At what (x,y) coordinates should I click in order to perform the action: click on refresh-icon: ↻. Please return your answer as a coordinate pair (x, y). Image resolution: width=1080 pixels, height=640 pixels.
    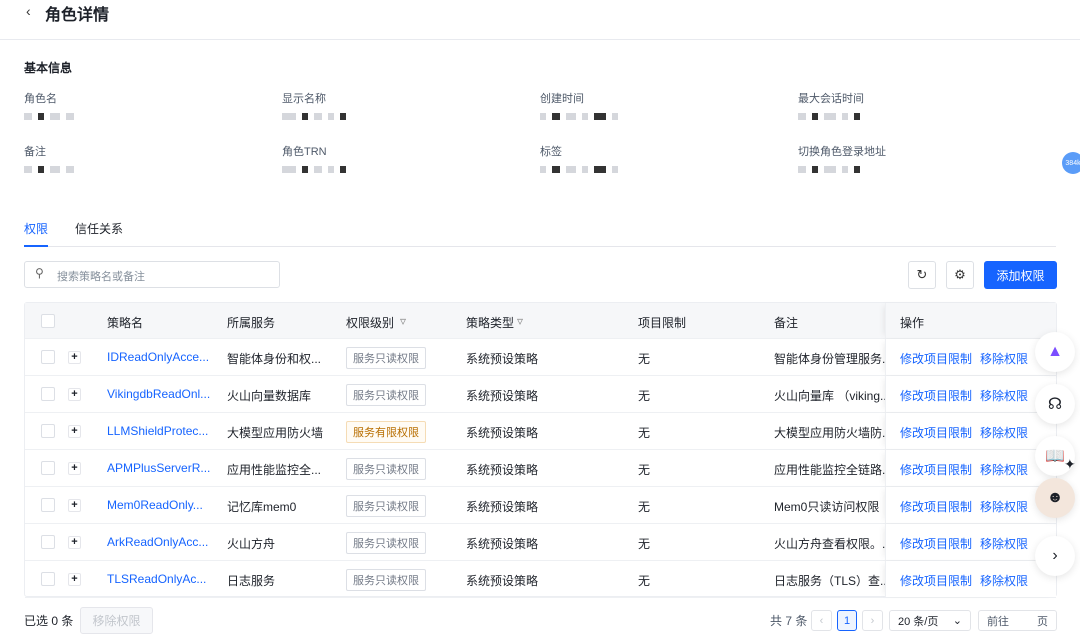
    Looking at the image, I should click on (922, 274).